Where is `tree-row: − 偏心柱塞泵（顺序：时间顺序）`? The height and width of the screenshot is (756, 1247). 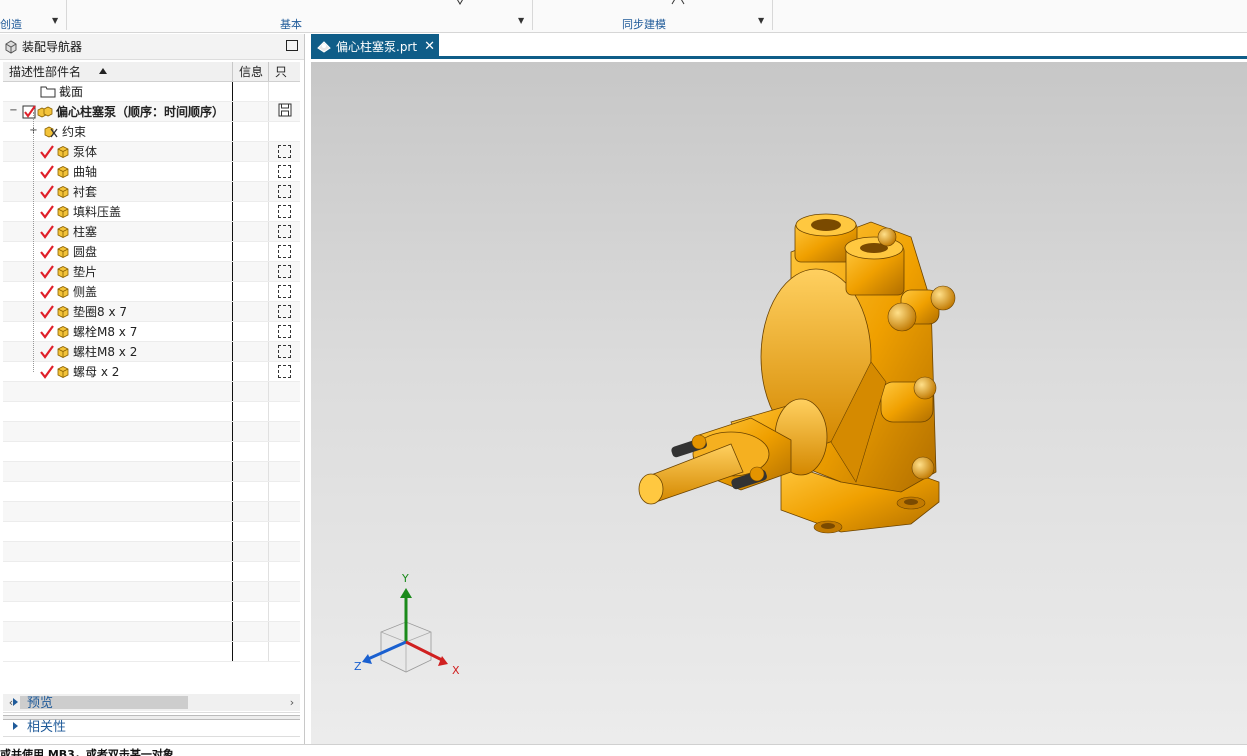 tree-row: − 偏心柱塞泵（顺序：时间顺序） is located at coordinates (151, 112).